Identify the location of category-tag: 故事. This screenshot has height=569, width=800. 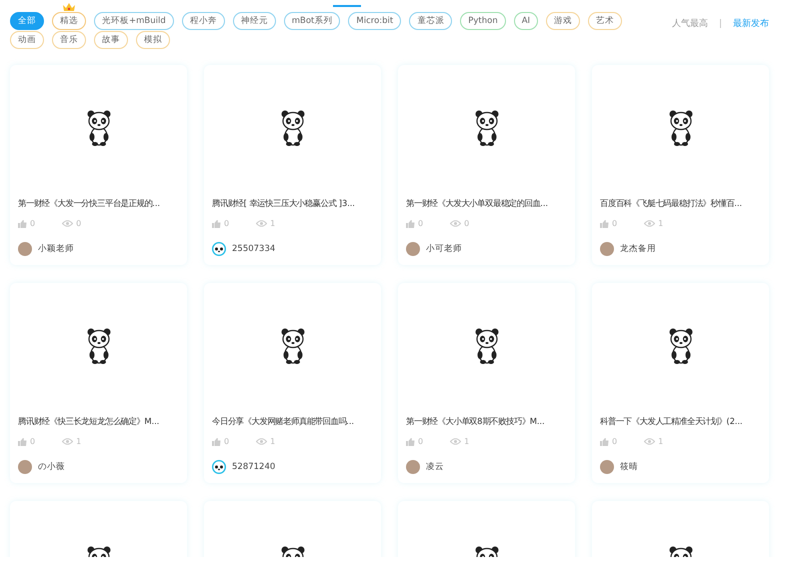
(111, 40).